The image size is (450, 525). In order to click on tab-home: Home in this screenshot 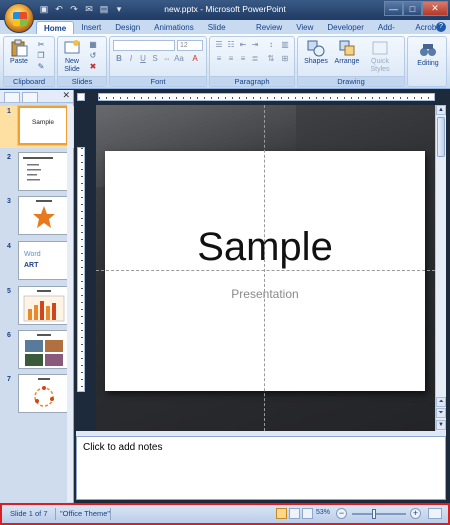, I will do `click(55, 27)`.